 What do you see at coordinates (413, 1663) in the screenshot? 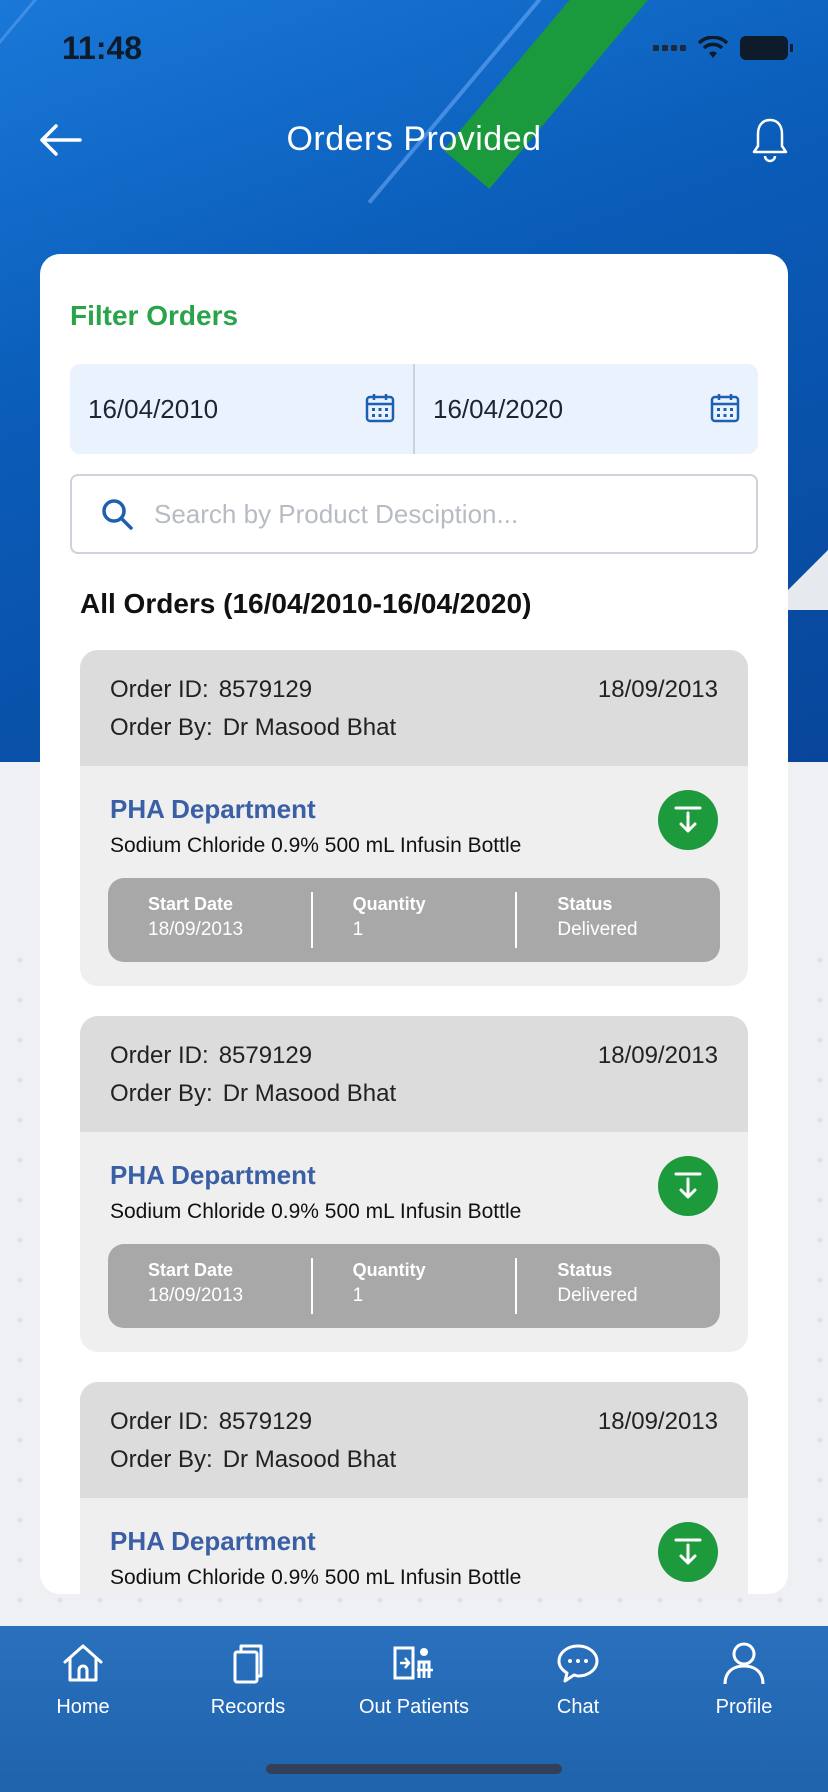
I see `out-patients-icon` at bounding box center [413, 1663].